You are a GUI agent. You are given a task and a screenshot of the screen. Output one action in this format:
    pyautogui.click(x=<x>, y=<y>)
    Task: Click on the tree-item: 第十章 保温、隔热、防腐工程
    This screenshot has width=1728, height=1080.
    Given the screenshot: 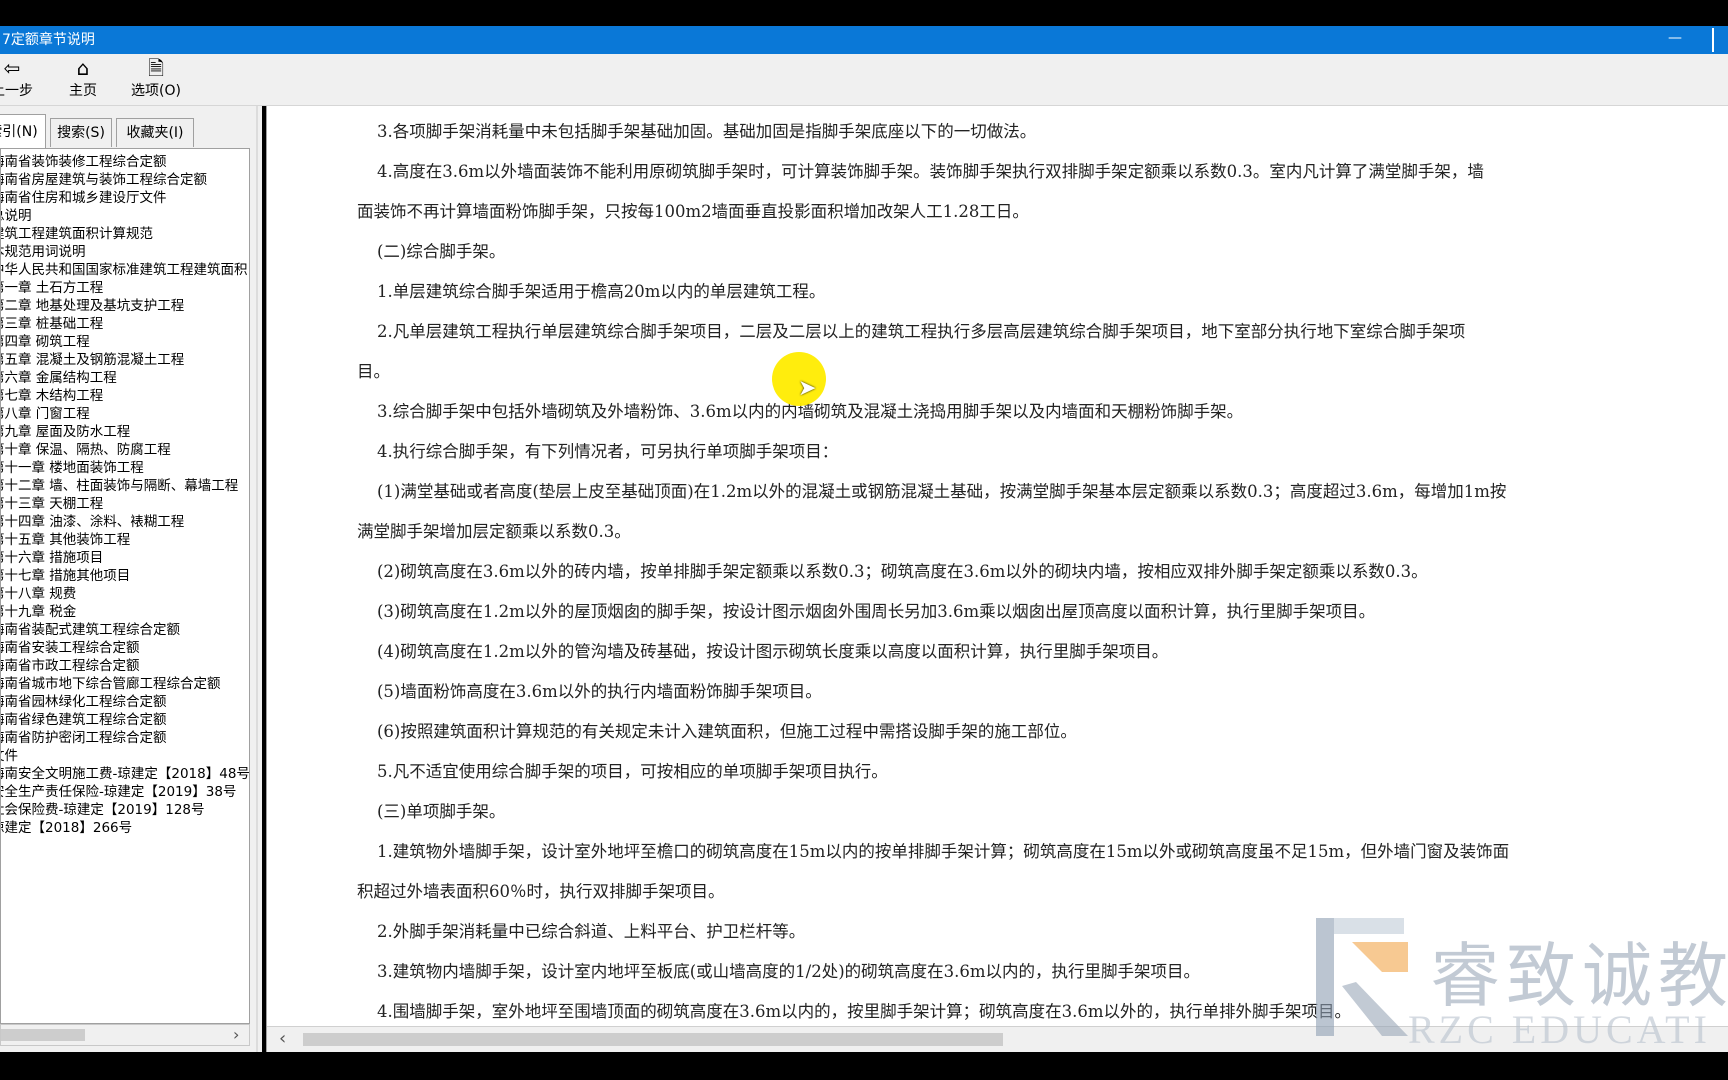 What is the action you would take?
    pyautogui.click(x=125, y=450)
    